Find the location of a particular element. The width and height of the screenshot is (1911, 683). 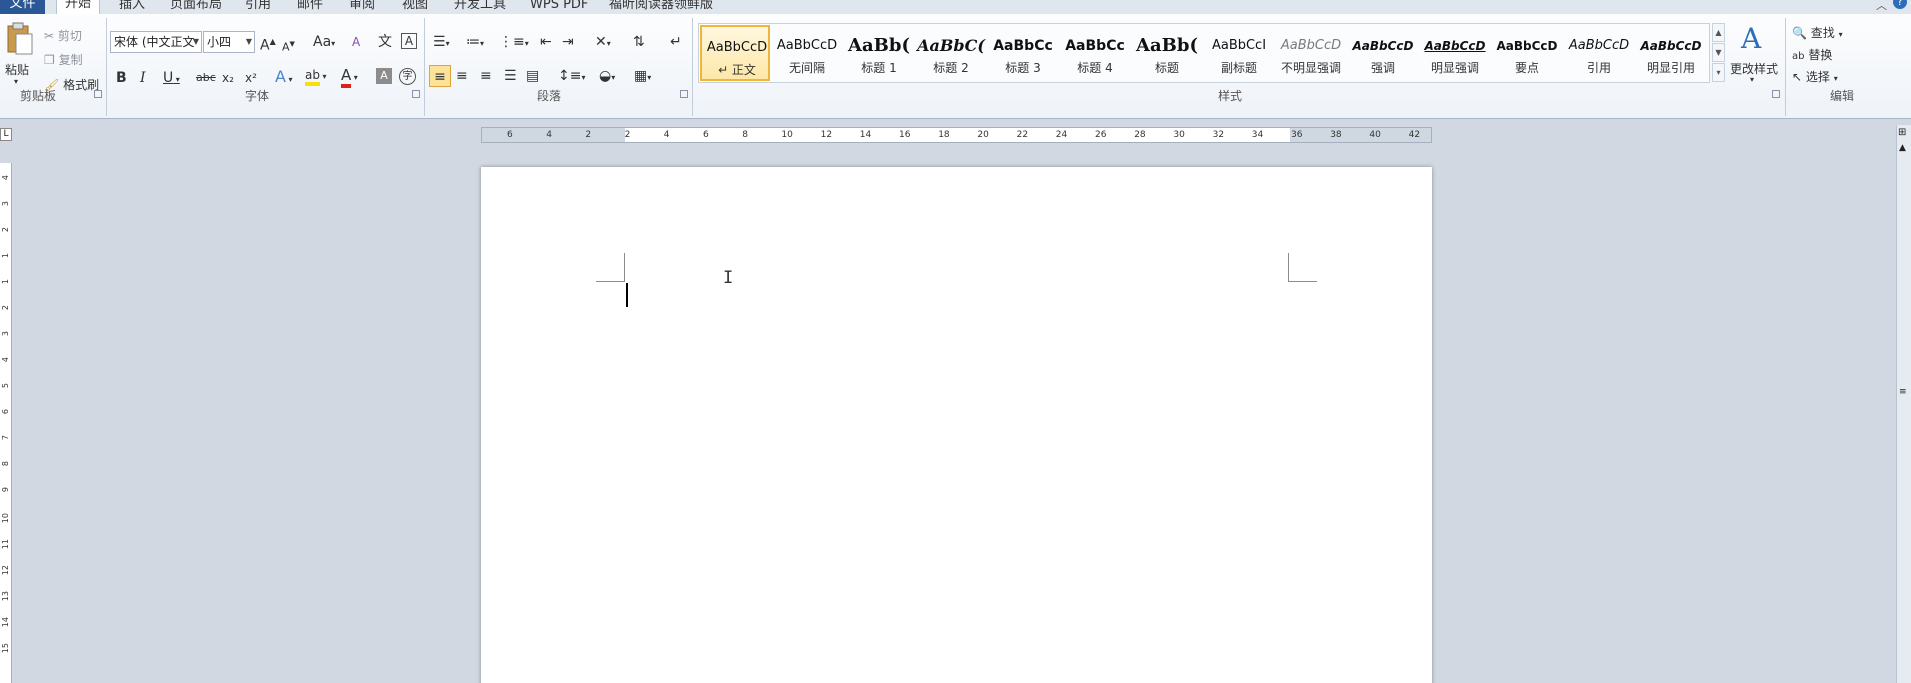

show-marks-button: ↵ is located at coordinates (676, 42).